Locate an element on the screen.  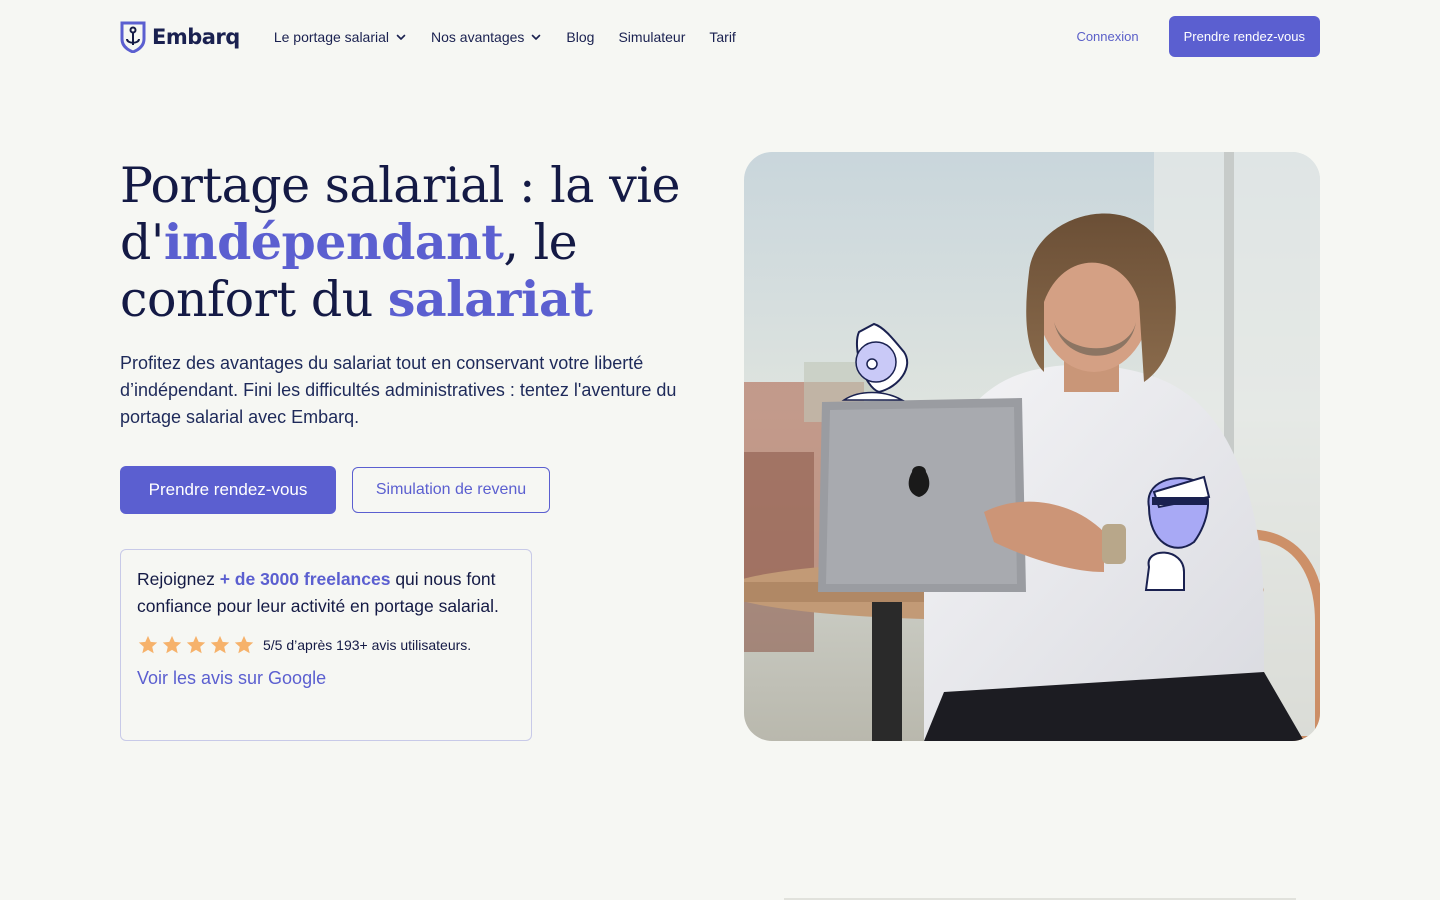
nav-item-simulateur: Simulateur is located at coordinates (651, 37).